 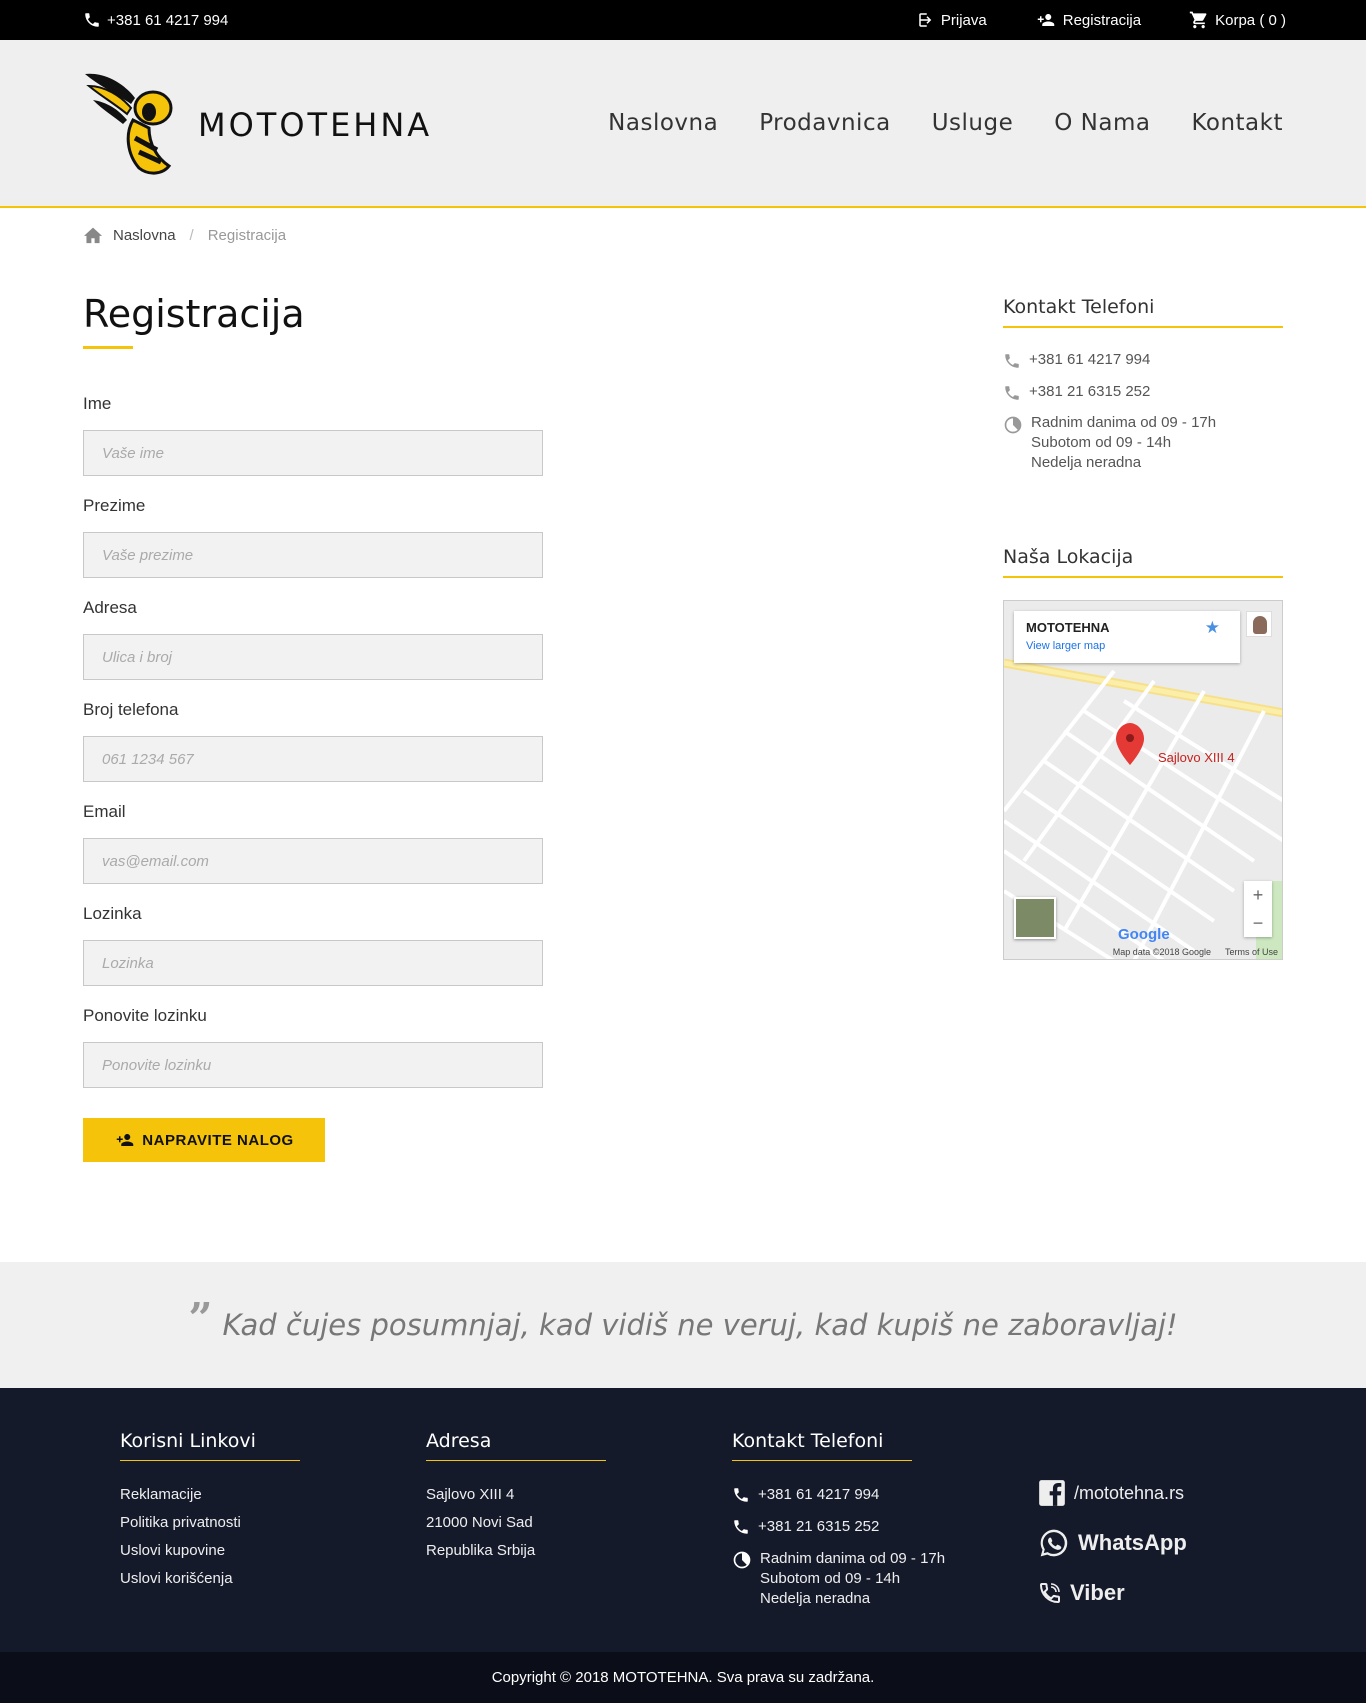 I want to click on register-link: Registracija, so click(x=1088, y=20).